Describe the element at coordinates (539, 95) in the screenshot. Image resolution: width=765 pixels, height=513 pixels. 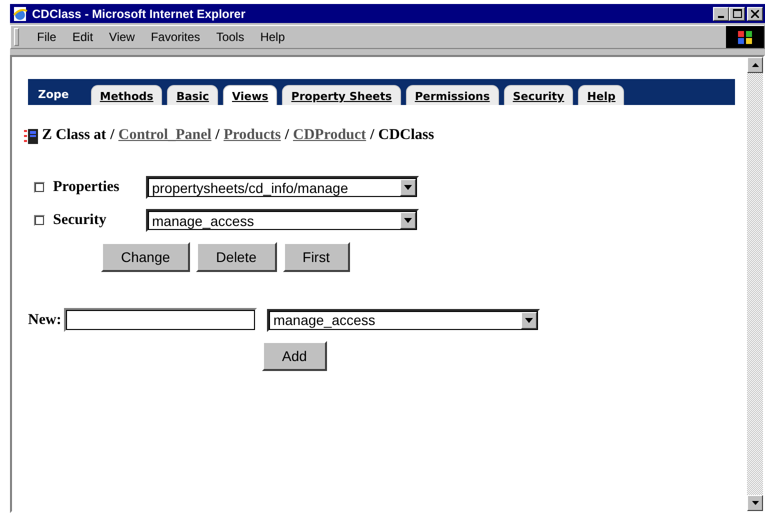
I see `tab: Security` at that location.